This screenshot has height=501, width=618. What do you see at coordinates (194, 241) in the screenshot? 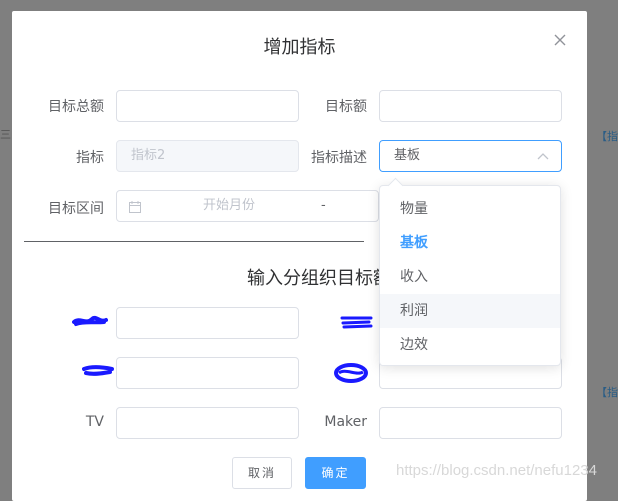
I see `section-divider` at bounding box center [194, 241].